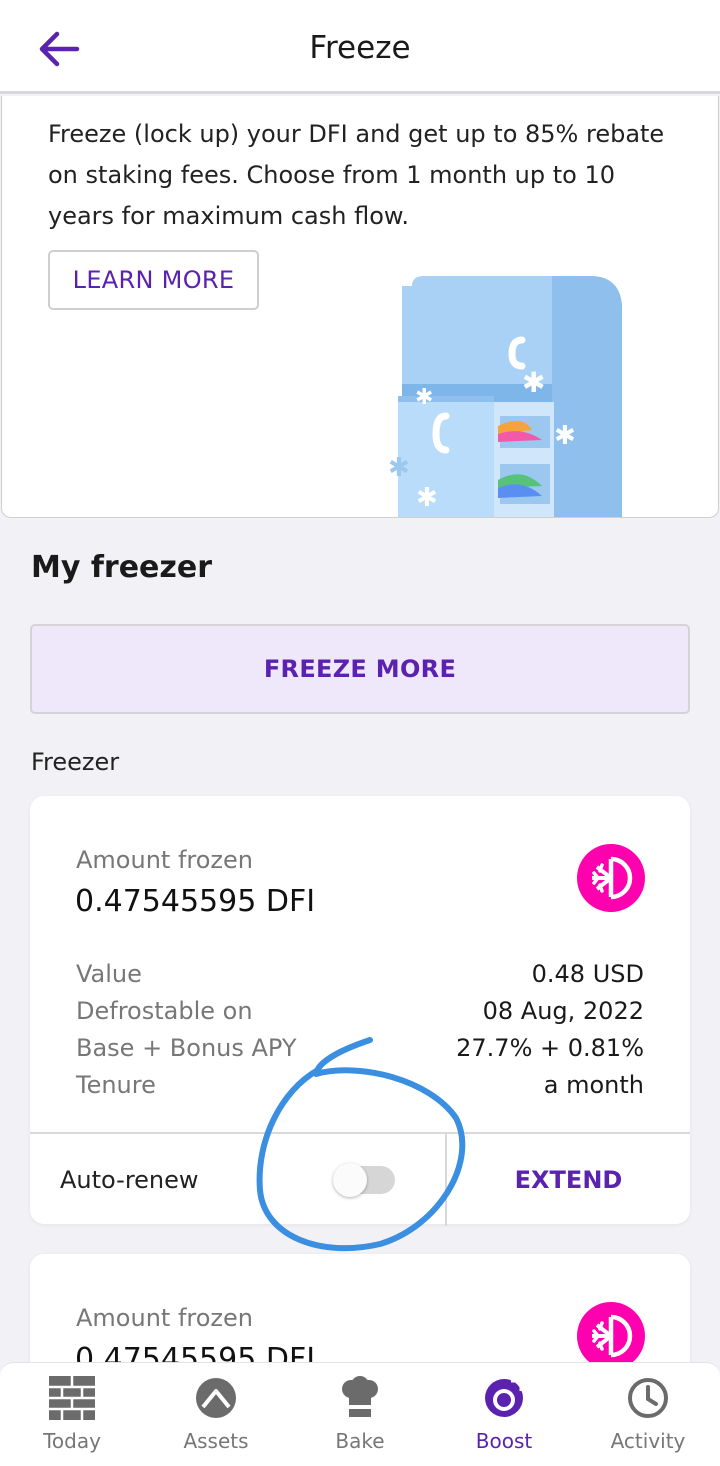 This screenshot has width=720, height=1466. Describe the element at coordinates (75, 762) in the screenshot. I see `freezer-group-label: Freezer` at that location.